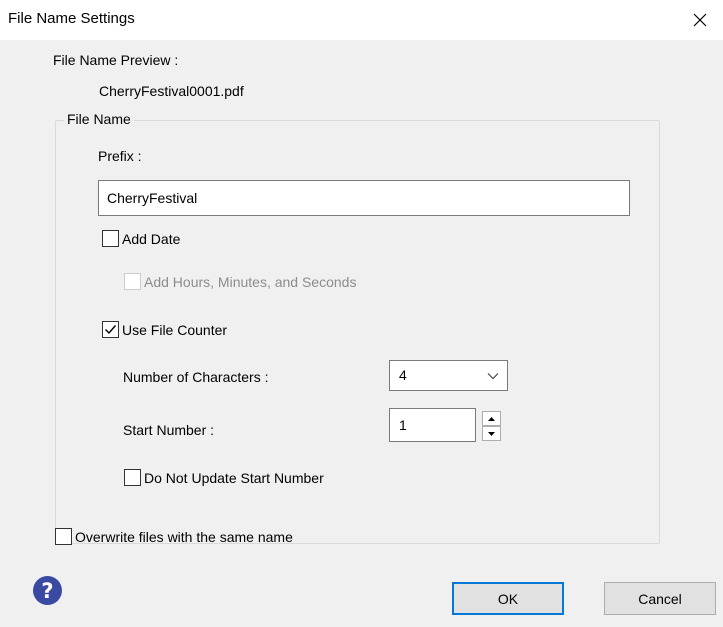  Describe the element at coordinates (71, 18) in the screenshot. I see `dialog-title: File Name Settings` at that location.